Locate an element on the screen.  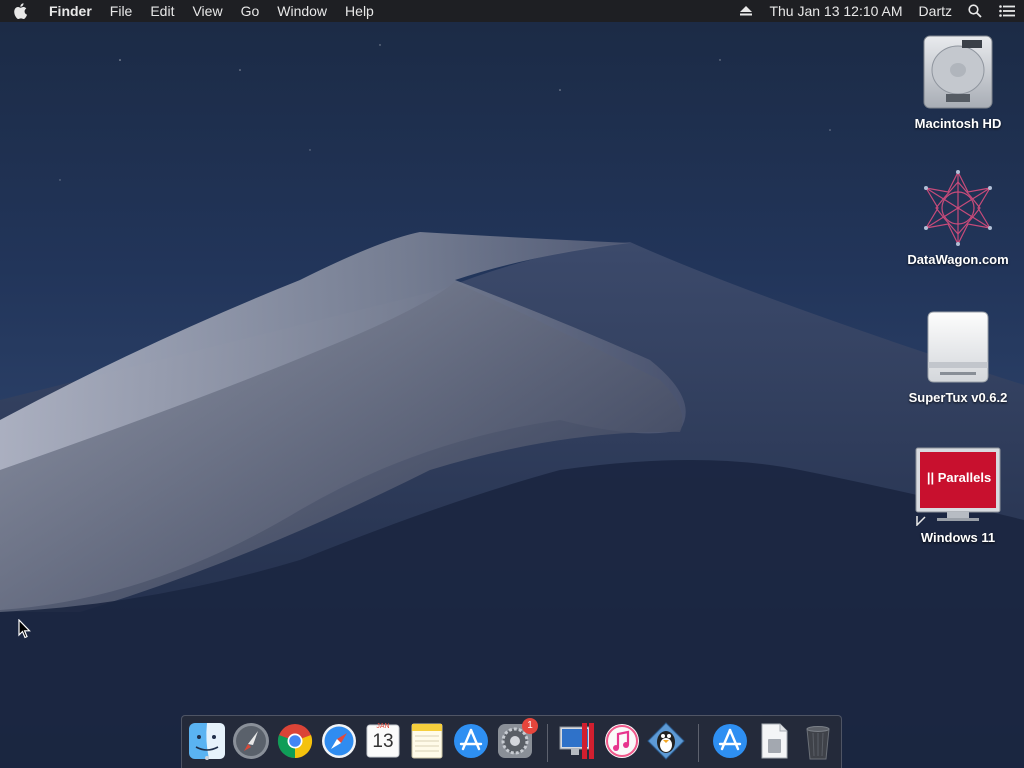
supertux-icon is located at coordinates (666, 741).